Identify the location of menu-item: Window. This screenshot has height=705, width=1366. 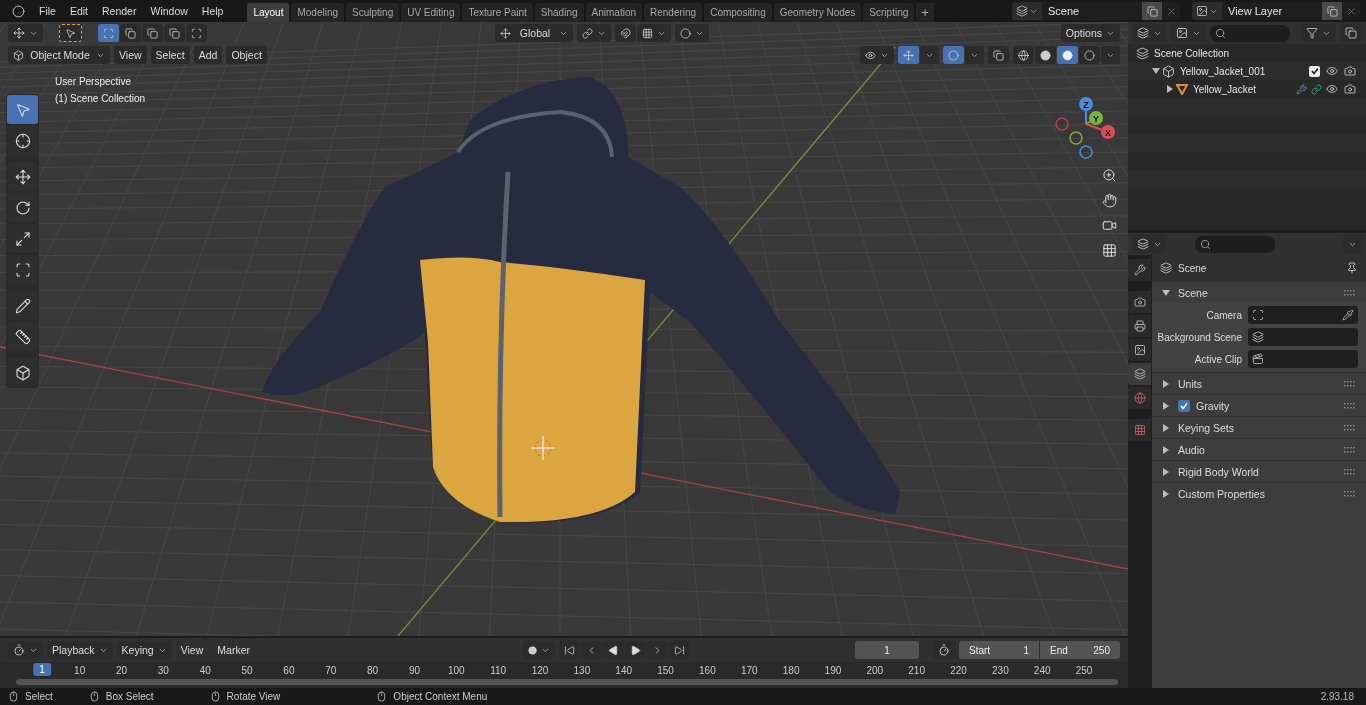
(169, 11).